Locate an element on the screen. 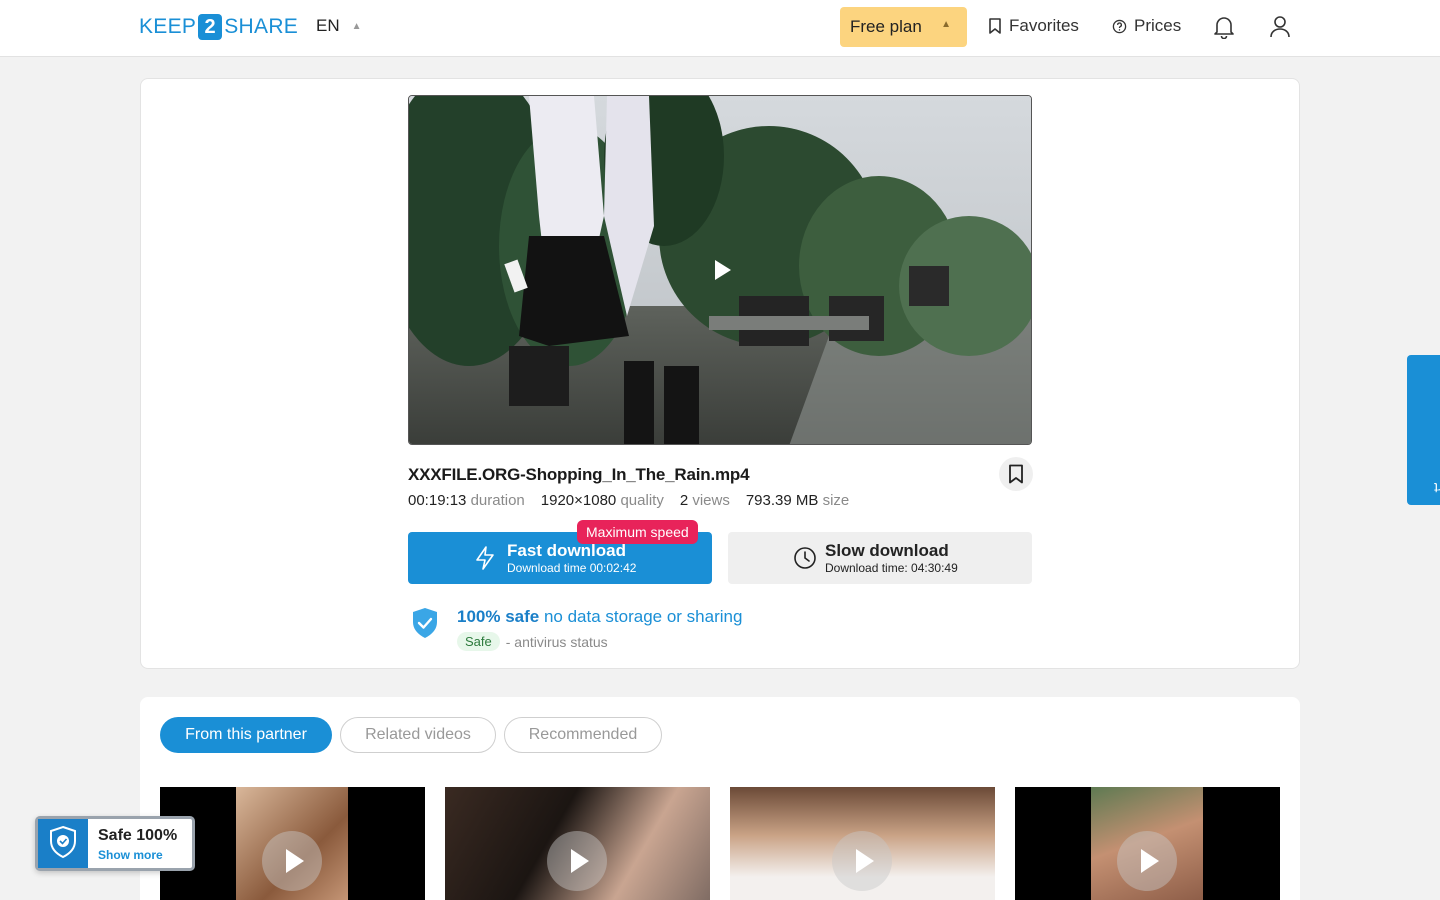 Image resolution: width=1440 pixels, height=900 pixels. bookmark-button is located at coordinates (1016, 474).